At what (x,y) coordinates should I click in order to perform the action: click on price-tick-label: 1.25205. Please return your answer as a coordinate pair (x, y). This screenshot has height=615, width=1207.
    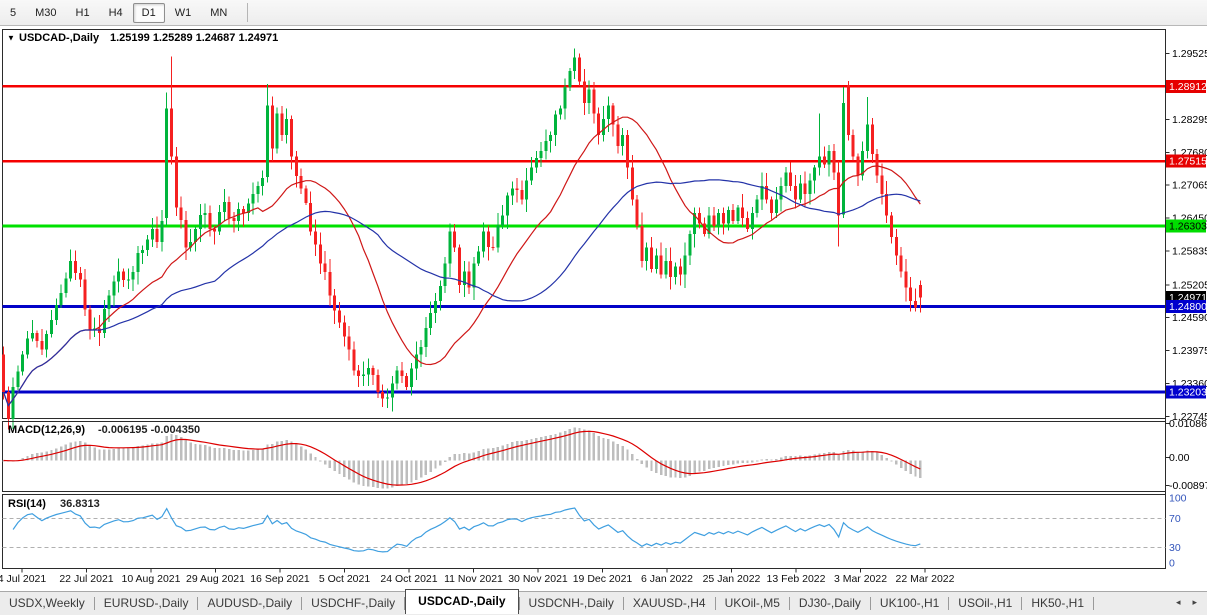
    Looking at the image, I should click on (1189, 285).